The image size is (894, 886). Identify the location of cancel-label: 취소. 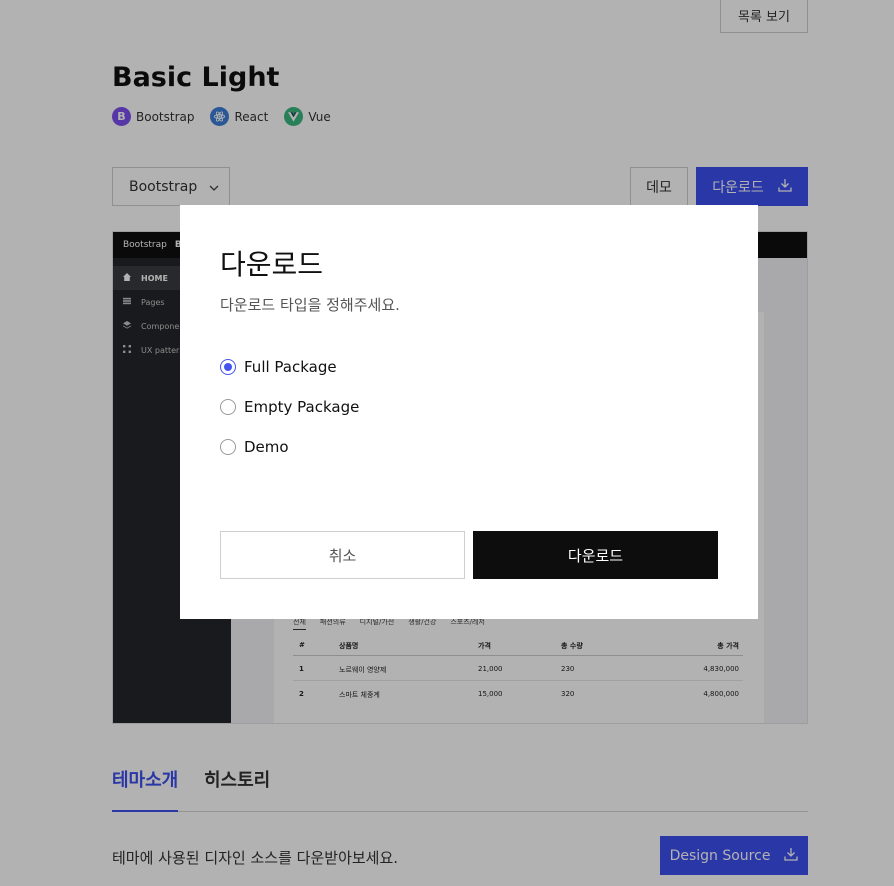
(342, 555).